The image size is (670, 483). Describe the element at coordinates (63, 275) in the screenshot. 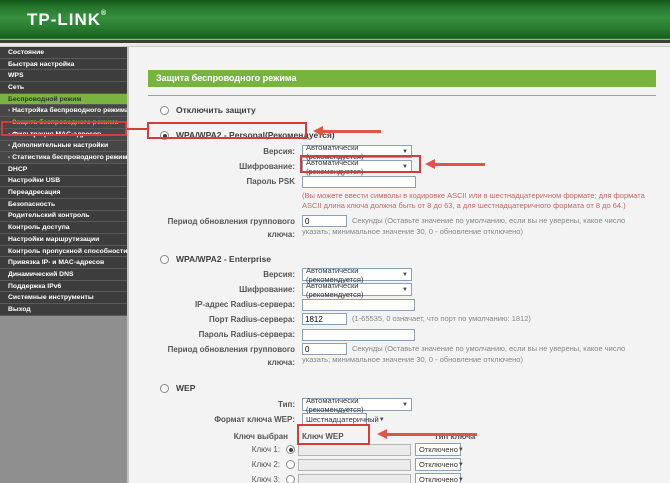

I see `sidebar-item-dynamic-dns: Динамический DNS` at that location.